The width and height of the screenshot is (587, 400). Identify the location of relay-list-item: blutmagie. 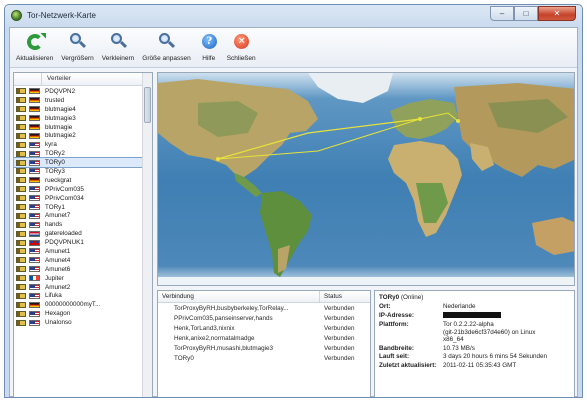
(79, 127).